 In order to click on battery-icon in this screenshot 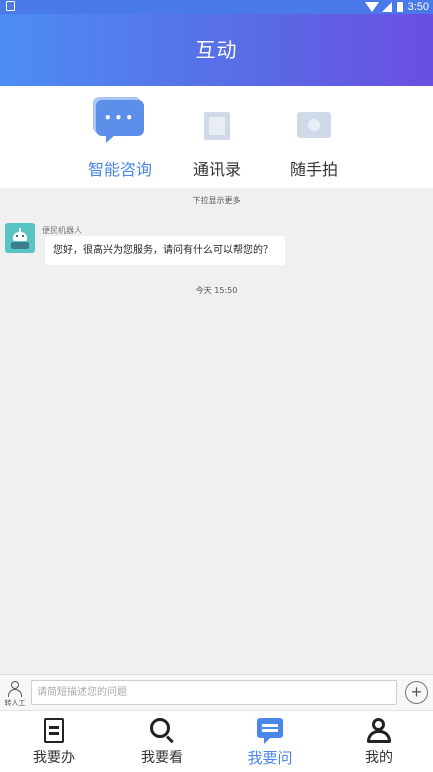, I will do `click(399, 7)`.